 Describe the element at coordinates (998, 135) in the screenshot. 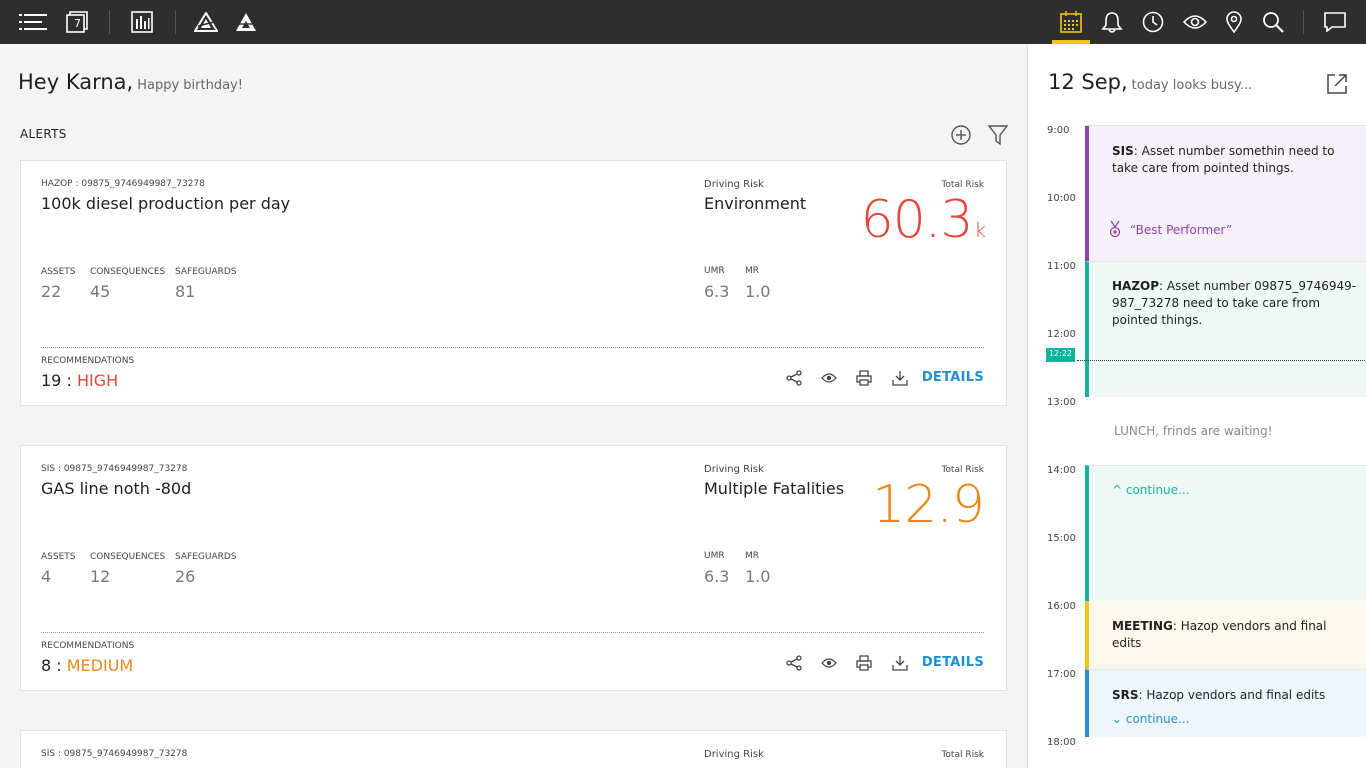

I see `filter-icon` at that location.